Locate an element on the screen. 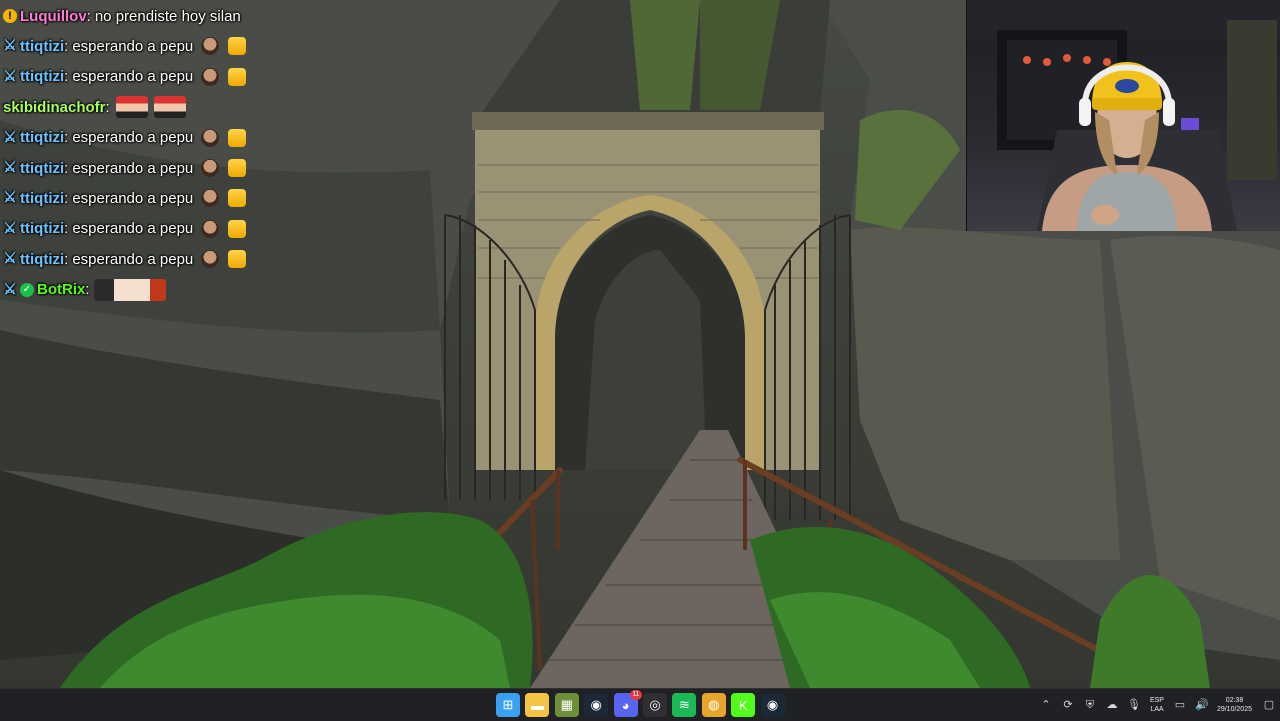 Image resolution: width=1280 pixels, height=721 pixels. chat-message: ⚔ ✓ BotRix: is located at coordinates (84, 290).